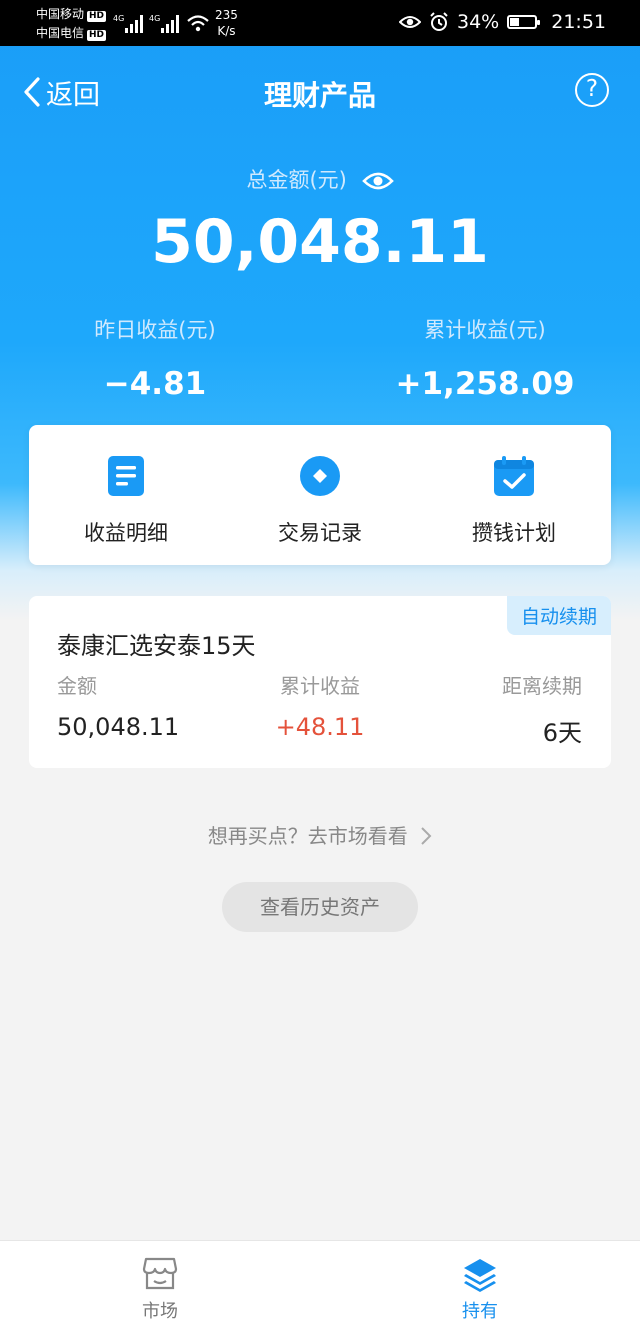  I want to click on page-title: 理财产品, so click(319, 95).